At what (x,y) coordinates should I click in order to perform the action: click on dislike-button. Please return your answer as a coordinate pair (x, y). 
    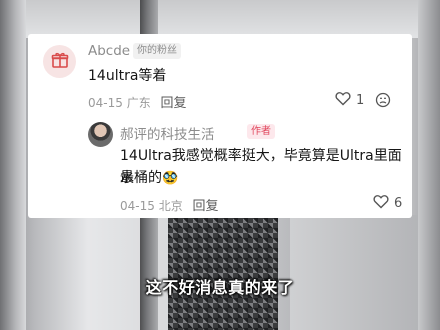
    Looking at the image, I should click on (383, 102).